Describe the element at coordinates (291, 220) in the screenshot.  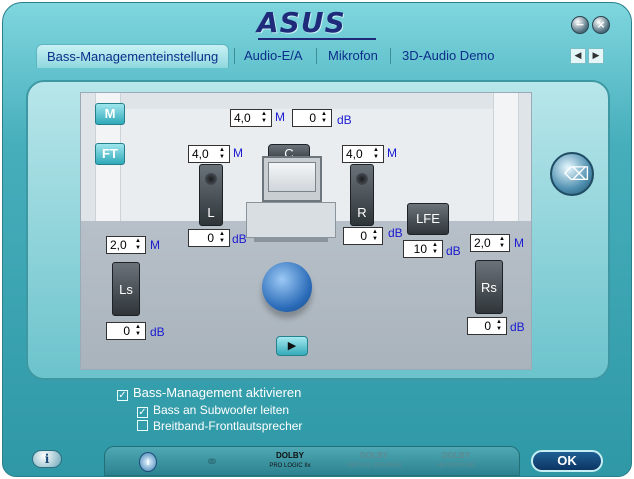
I see `tv-stand` at that location.